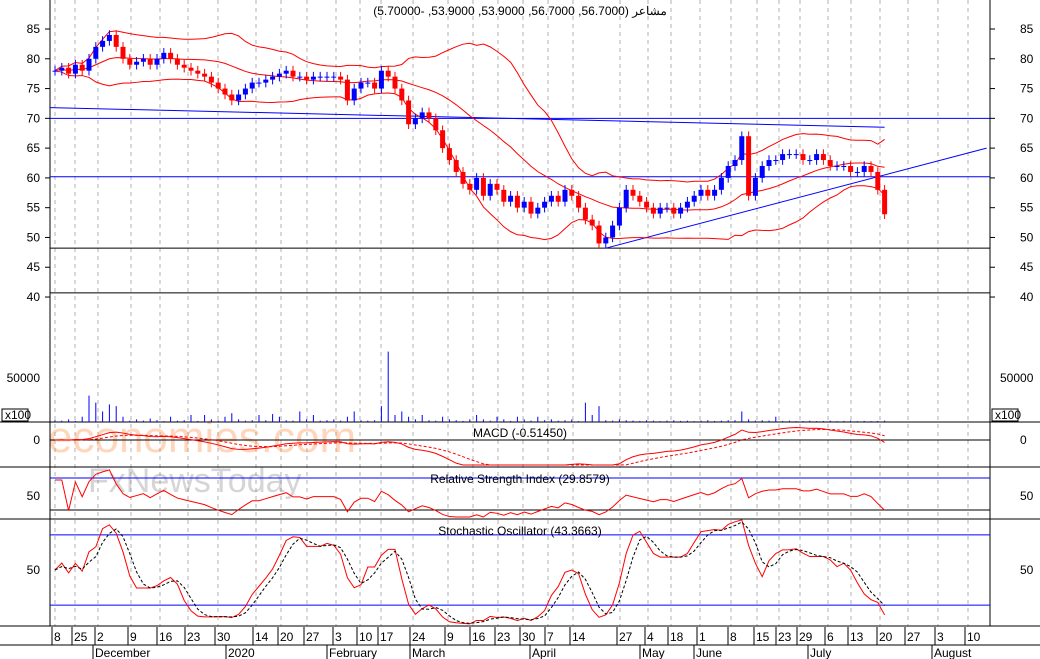 The width and height of the screenshot is (1040, 659). I want to click on x-tick-label: 4, so click(650, 637).